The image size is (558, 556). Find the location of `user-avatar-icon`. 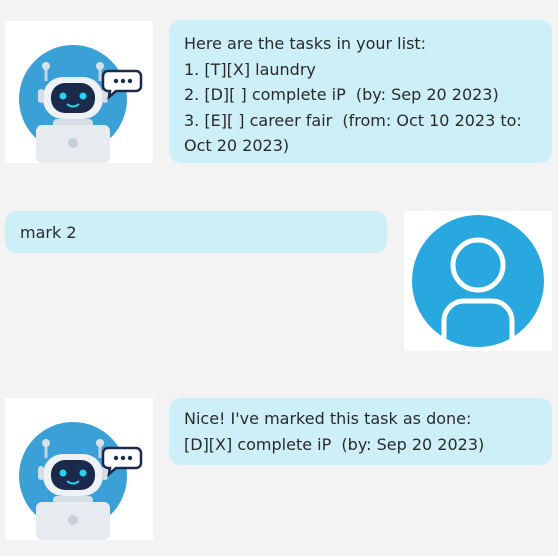

user-avatar-icon is located at coordinates (478, 281).